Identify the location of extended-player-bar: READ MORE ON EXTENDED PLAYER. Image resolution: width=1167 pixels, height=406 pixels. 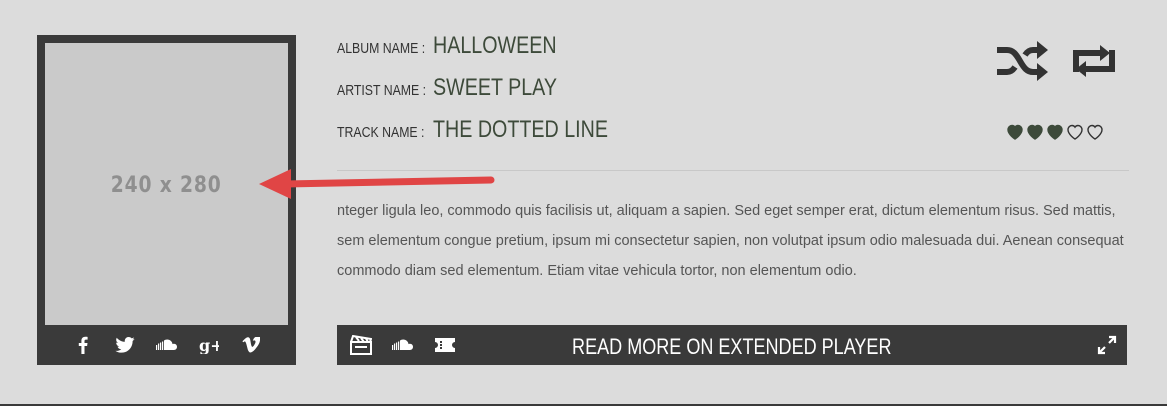
(732, 345).